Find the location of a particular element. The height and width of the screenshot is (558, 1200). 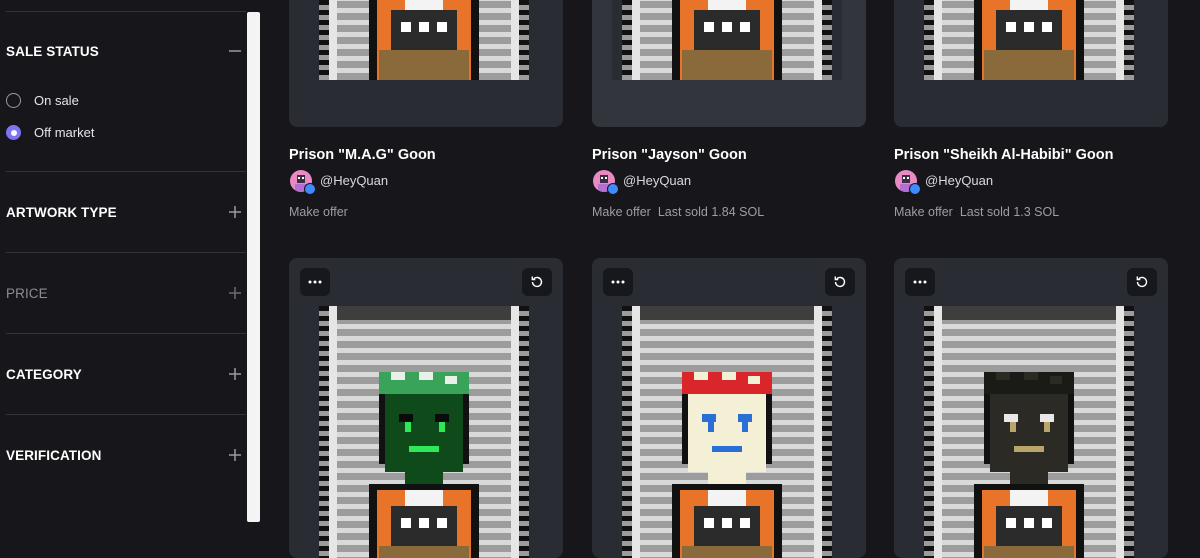

artwork-type-title: ARTWORK TYPE is located at coordinates (61, 212).